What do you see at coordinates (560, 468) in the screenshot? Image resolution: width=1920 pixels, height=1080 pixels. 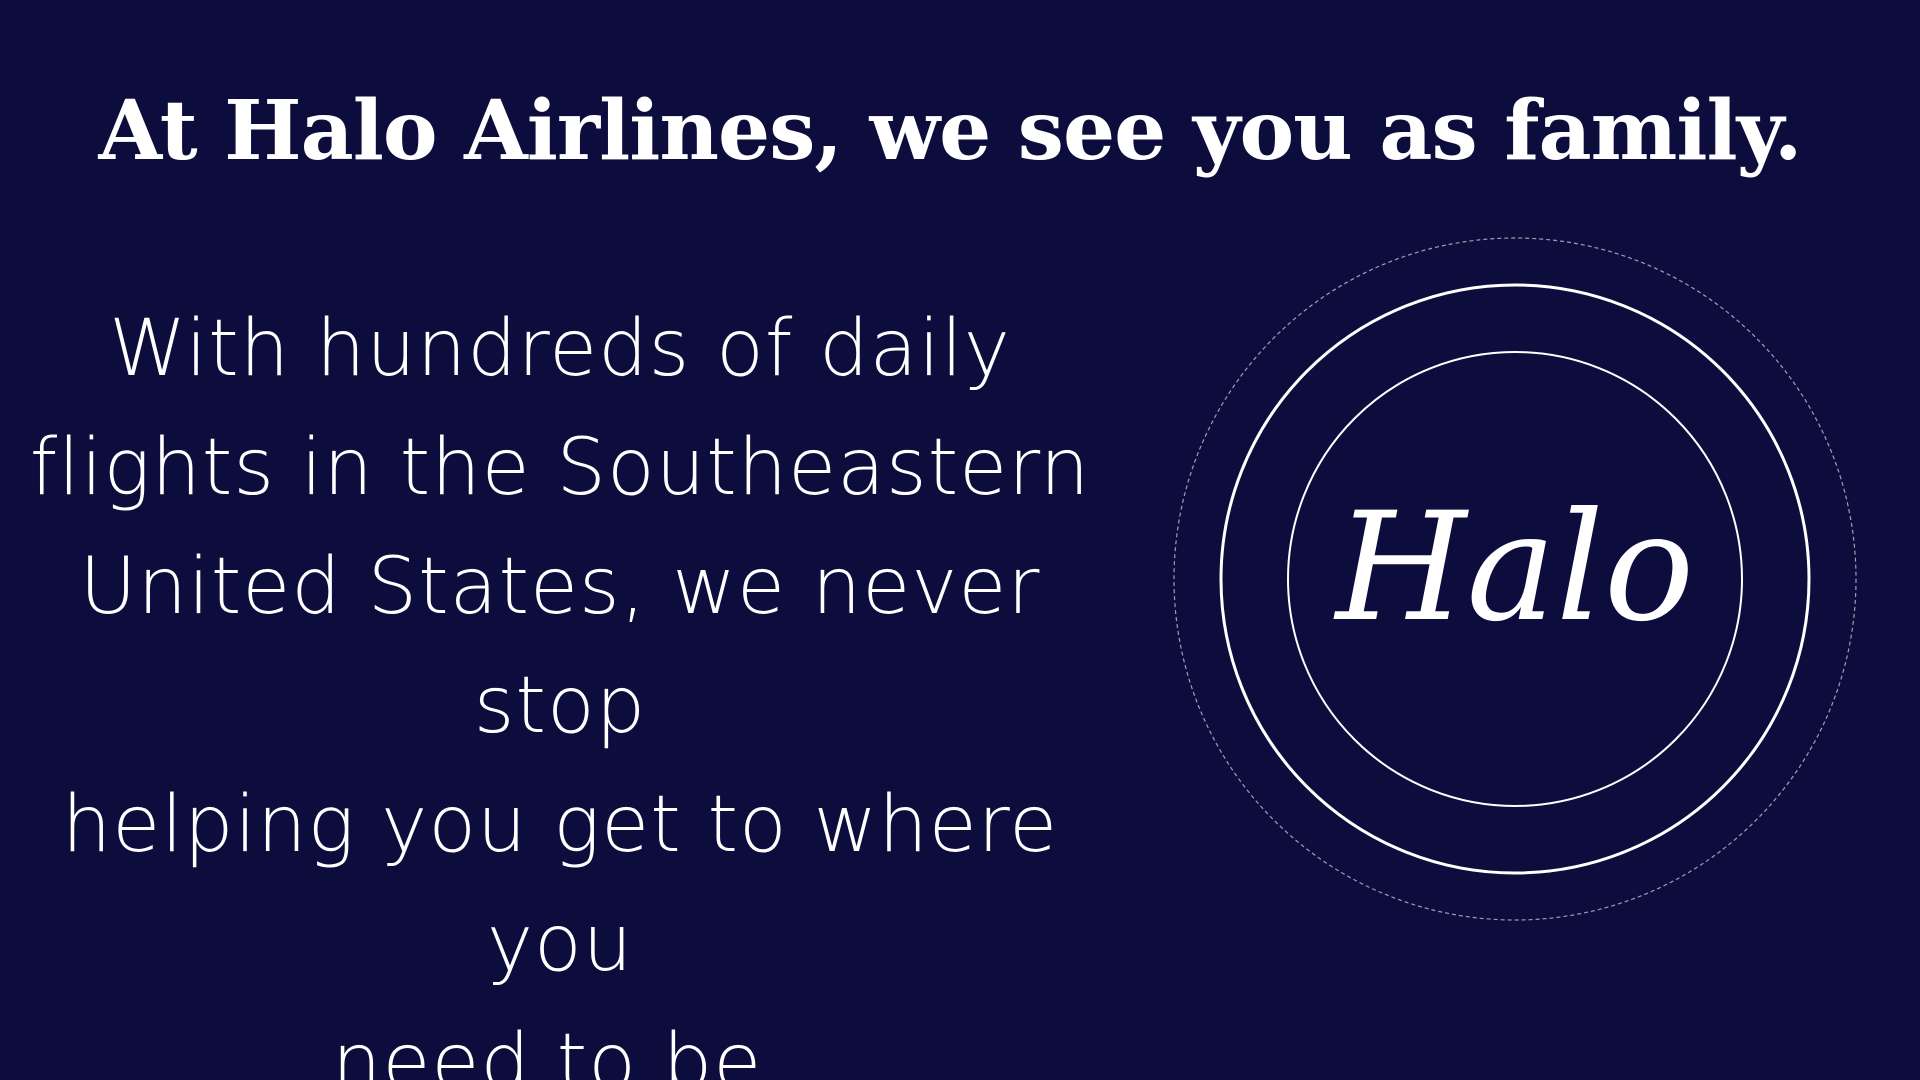 I see `body-line: flights in the Southeastern` at bounding box center [560, 468].